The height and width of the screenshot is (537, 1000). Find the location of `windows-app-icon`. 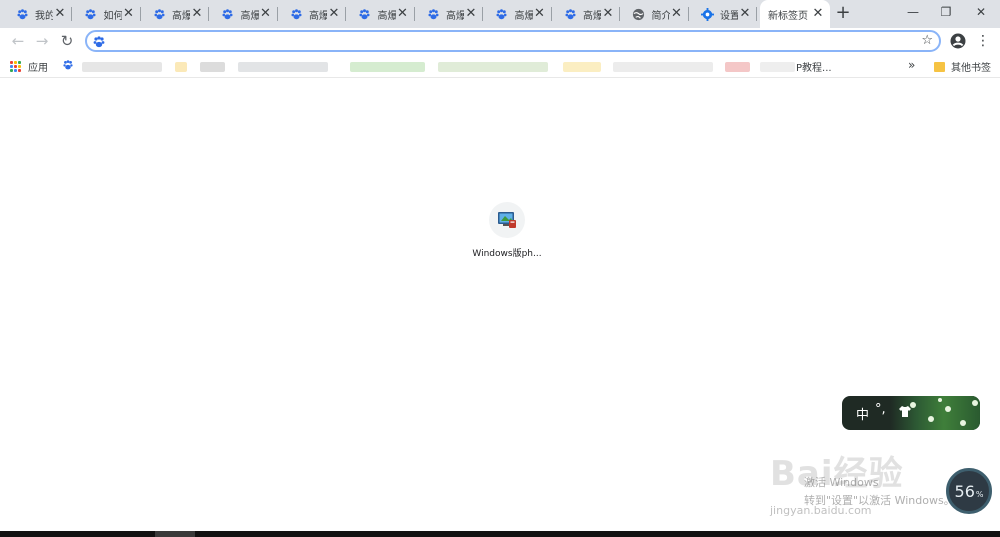

windows-app-icon is located at coordinates (507, 220).